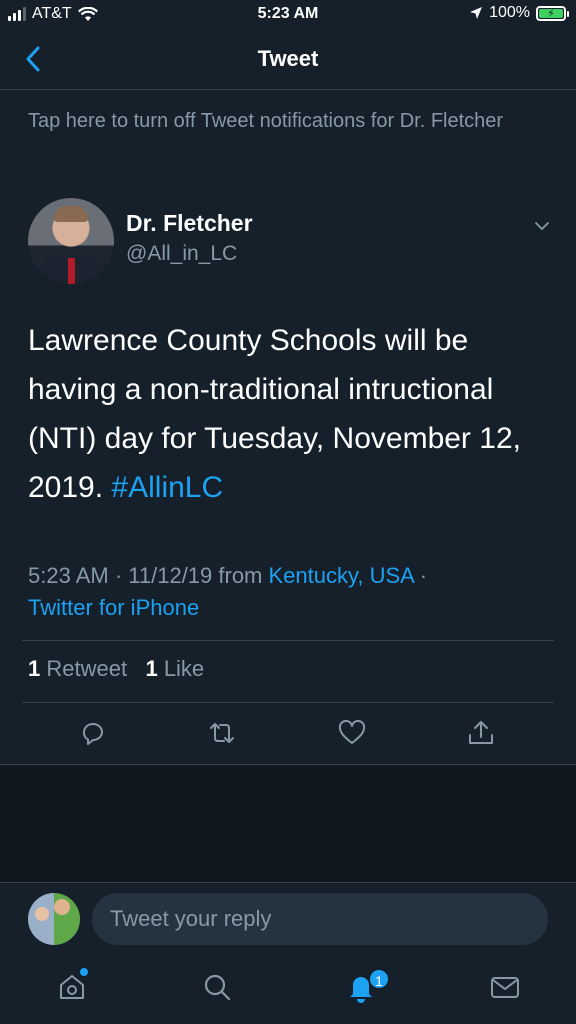 This screenshot has height=1024, width=576. Describe the element at coordinates (151, 668) in the screenshot. I see `like-count: 1` at that location.